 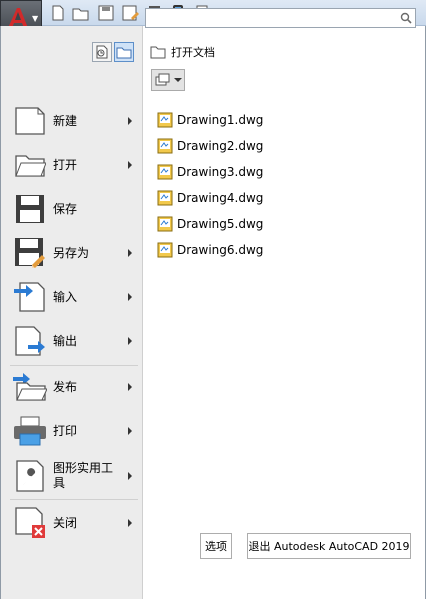 I want to click on close-document-icon, so click(x=30, y=523).